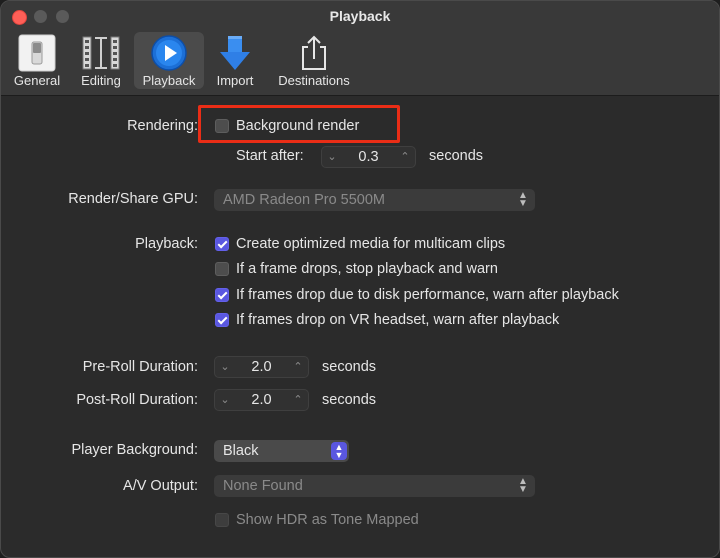 The width and height of the screenshot is (720, 558). What do you see at coordinates (169, 53) in the screenshot?
I see `play-circle-icon` at bounding box center [169, 53].